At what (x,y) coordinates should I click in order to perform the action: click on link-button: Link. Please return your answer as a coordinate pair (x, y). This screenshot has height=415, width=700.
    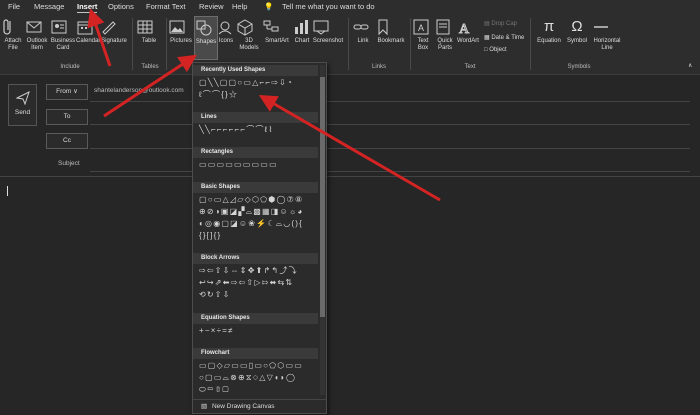
    Looking at the image, I should click on (363, 31).